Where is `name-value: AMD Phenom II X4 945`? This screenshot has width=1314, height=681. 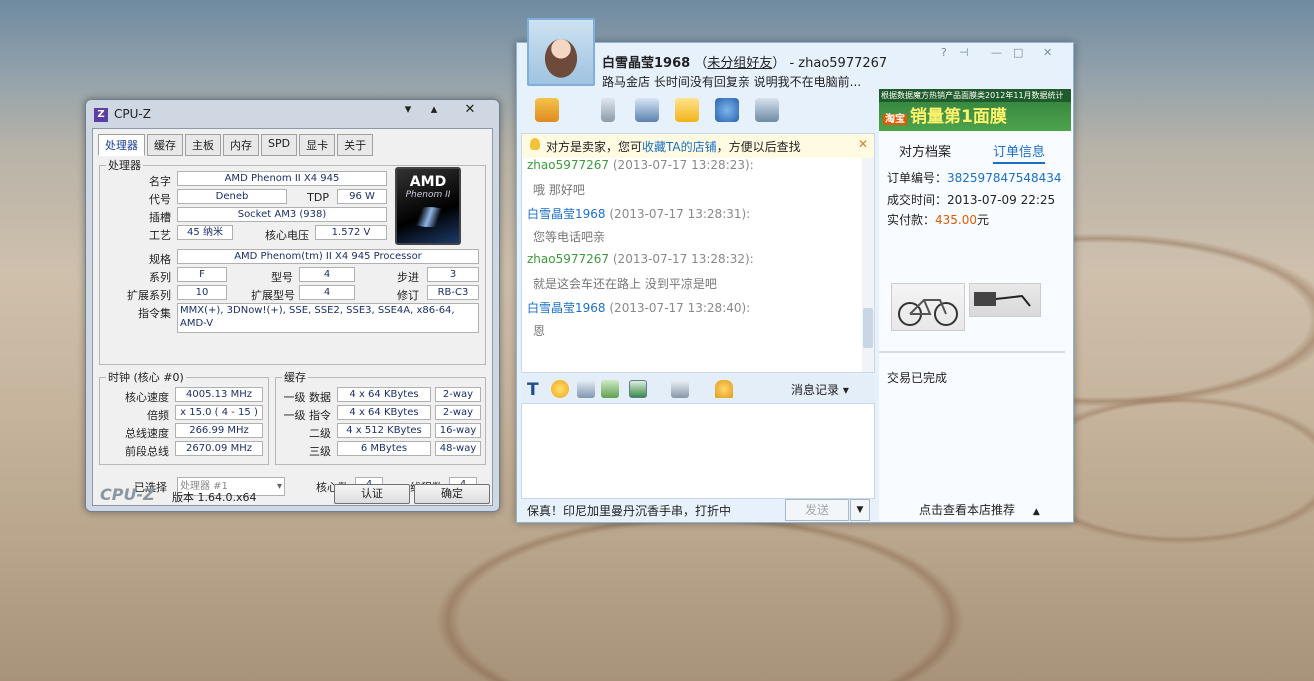 name-value: AMD Phenom II X4 945 is located at coordinates (282, 178).